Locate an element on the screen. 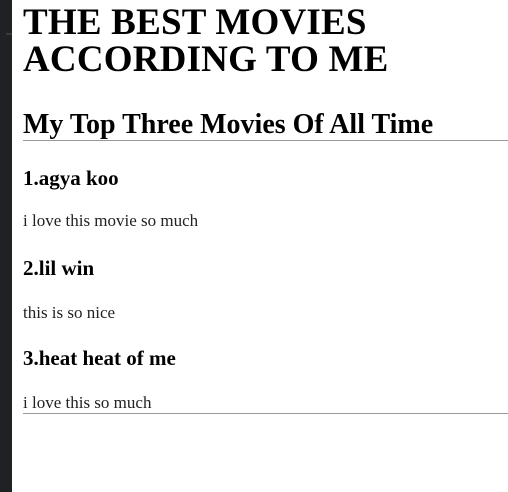 Image resolution: width=508 pixels, height=492 pixels. edge-mark is located at coordinates (9, 34).